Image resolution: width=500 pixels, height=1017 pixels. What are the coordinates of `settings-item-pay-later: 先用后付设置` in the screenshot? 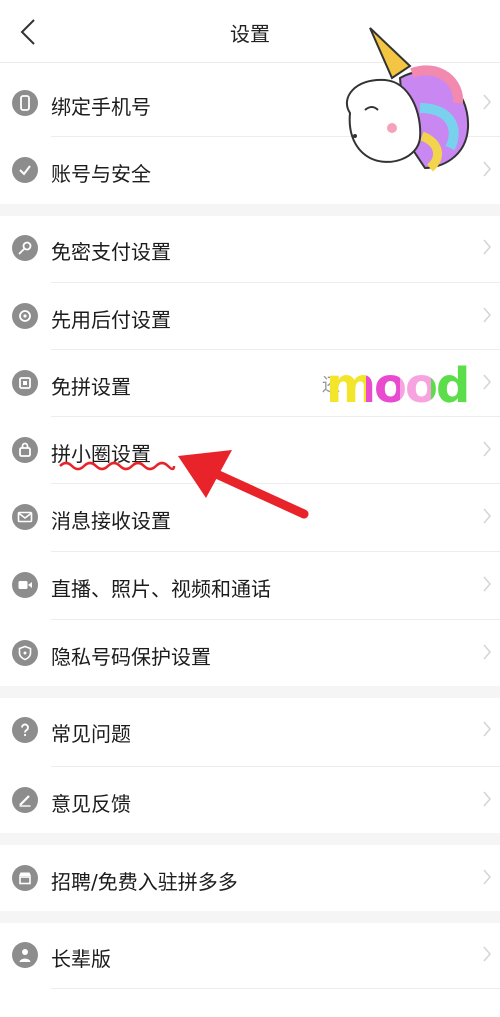 It's located at (250, 316).